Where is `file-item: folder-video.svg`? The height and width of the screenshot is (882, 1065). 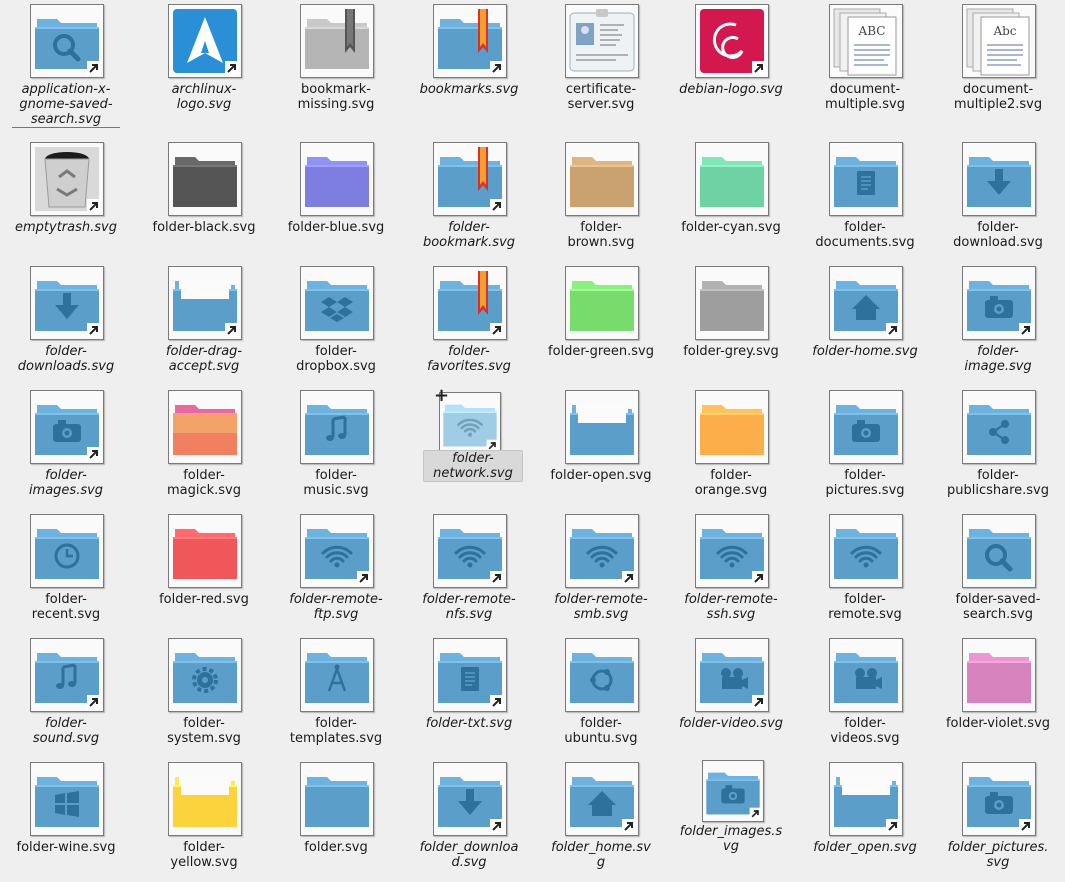 file-item: folder-video.svg is located at coordinates (731, 696).